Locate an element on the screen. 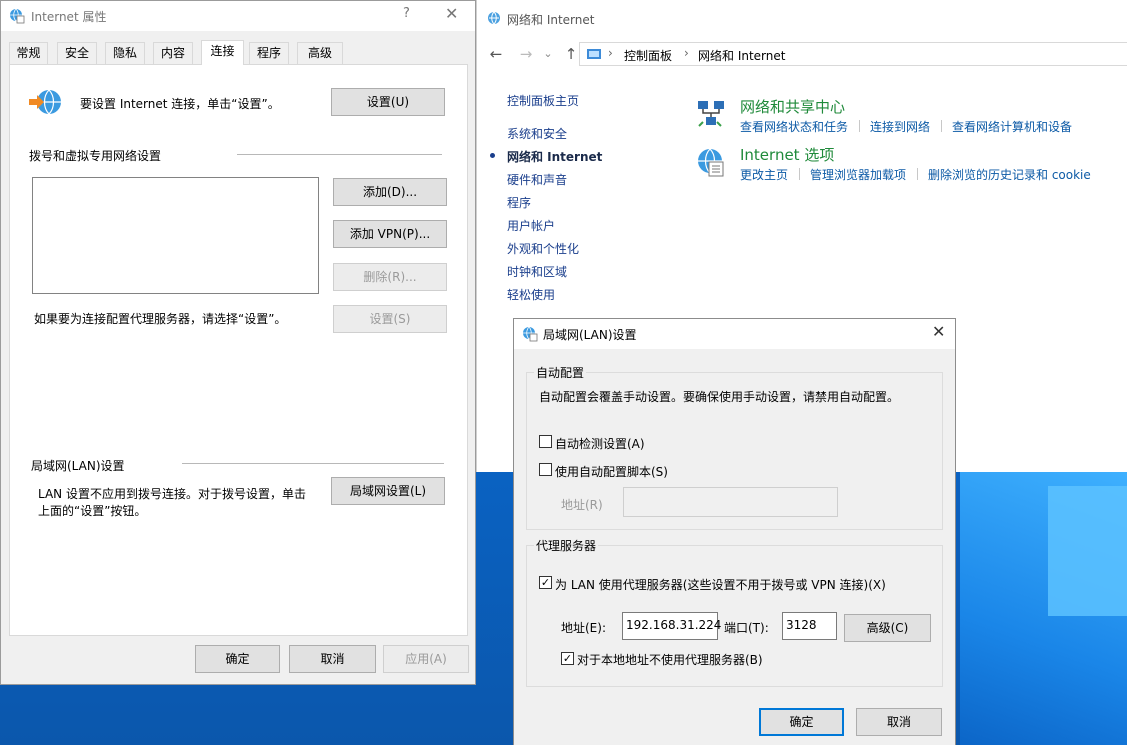  sidebar-item-appearance: 外观和个性化 is located at coordinates (543, 248).